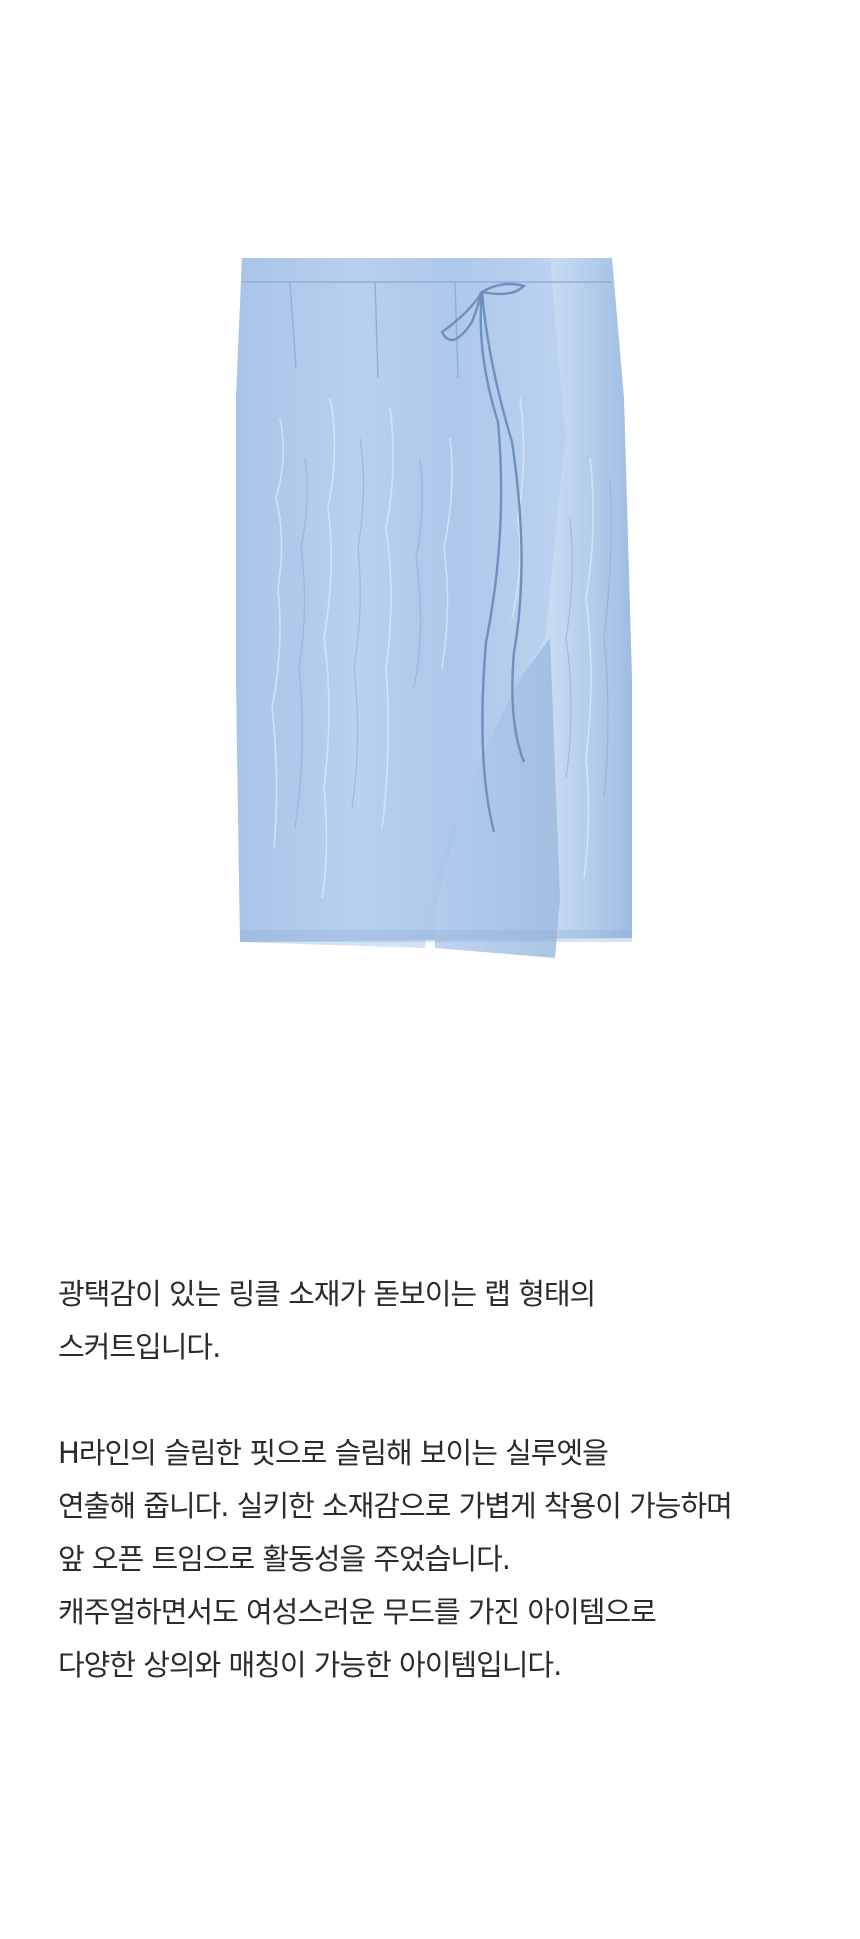 The height and width of the screenshot is (1939, 860). Describe the element at coordinates (310, 1665) in the screenshot. I see `description-line: 다양한 상의와 매칭이 가능한 아이템입니다.` at that location.